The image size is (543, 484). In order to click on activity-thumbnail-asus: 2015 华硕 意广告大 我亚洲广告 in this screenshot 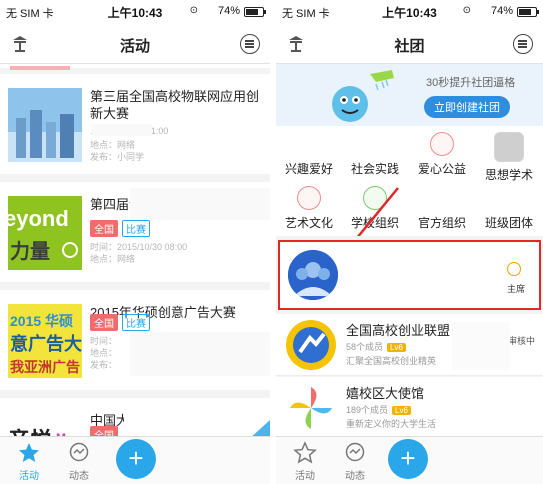, I will do `click(45, 341)`.